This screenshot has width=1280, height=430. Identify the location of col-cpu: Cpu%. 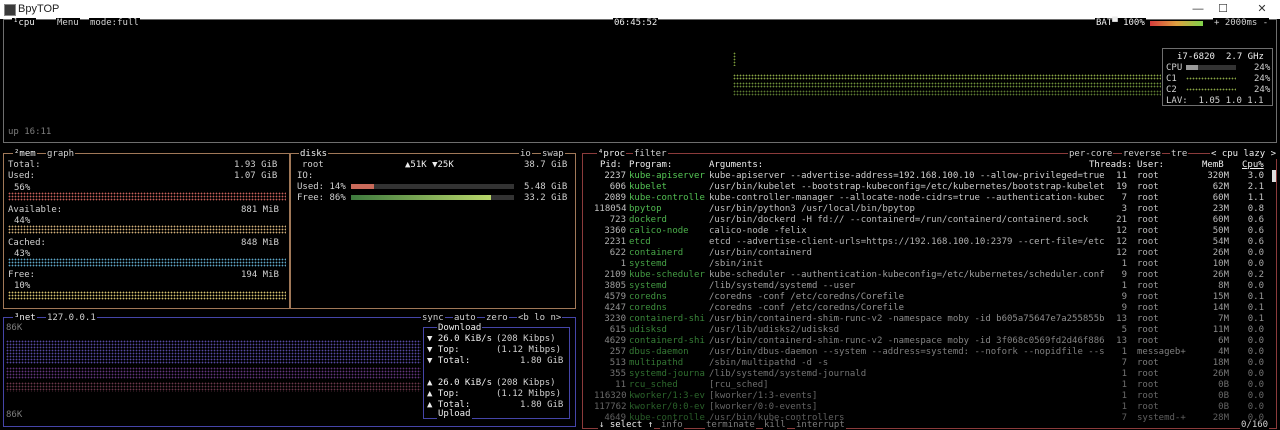
(1253, 165).